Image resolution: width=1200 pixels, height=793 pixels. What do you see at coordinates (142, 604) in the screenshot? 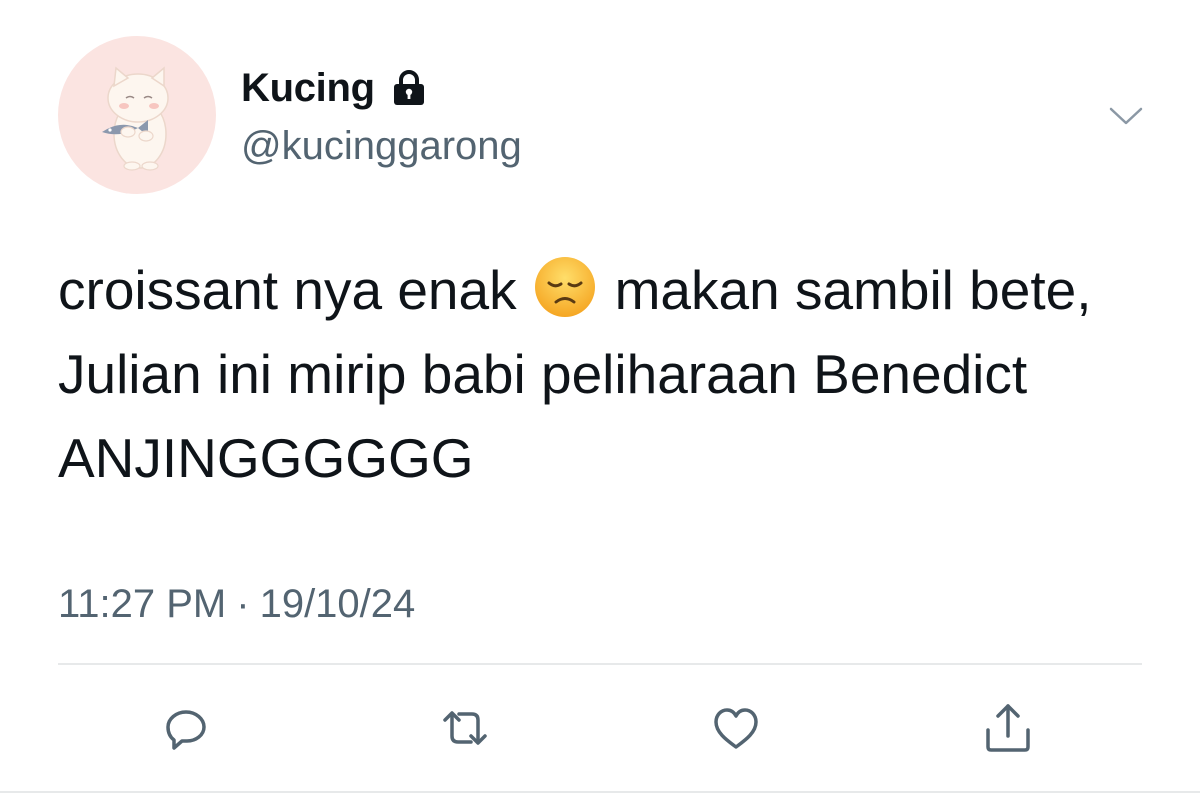
I see `tweet-time: 11:27 PM` at bounding box center [142, 604].